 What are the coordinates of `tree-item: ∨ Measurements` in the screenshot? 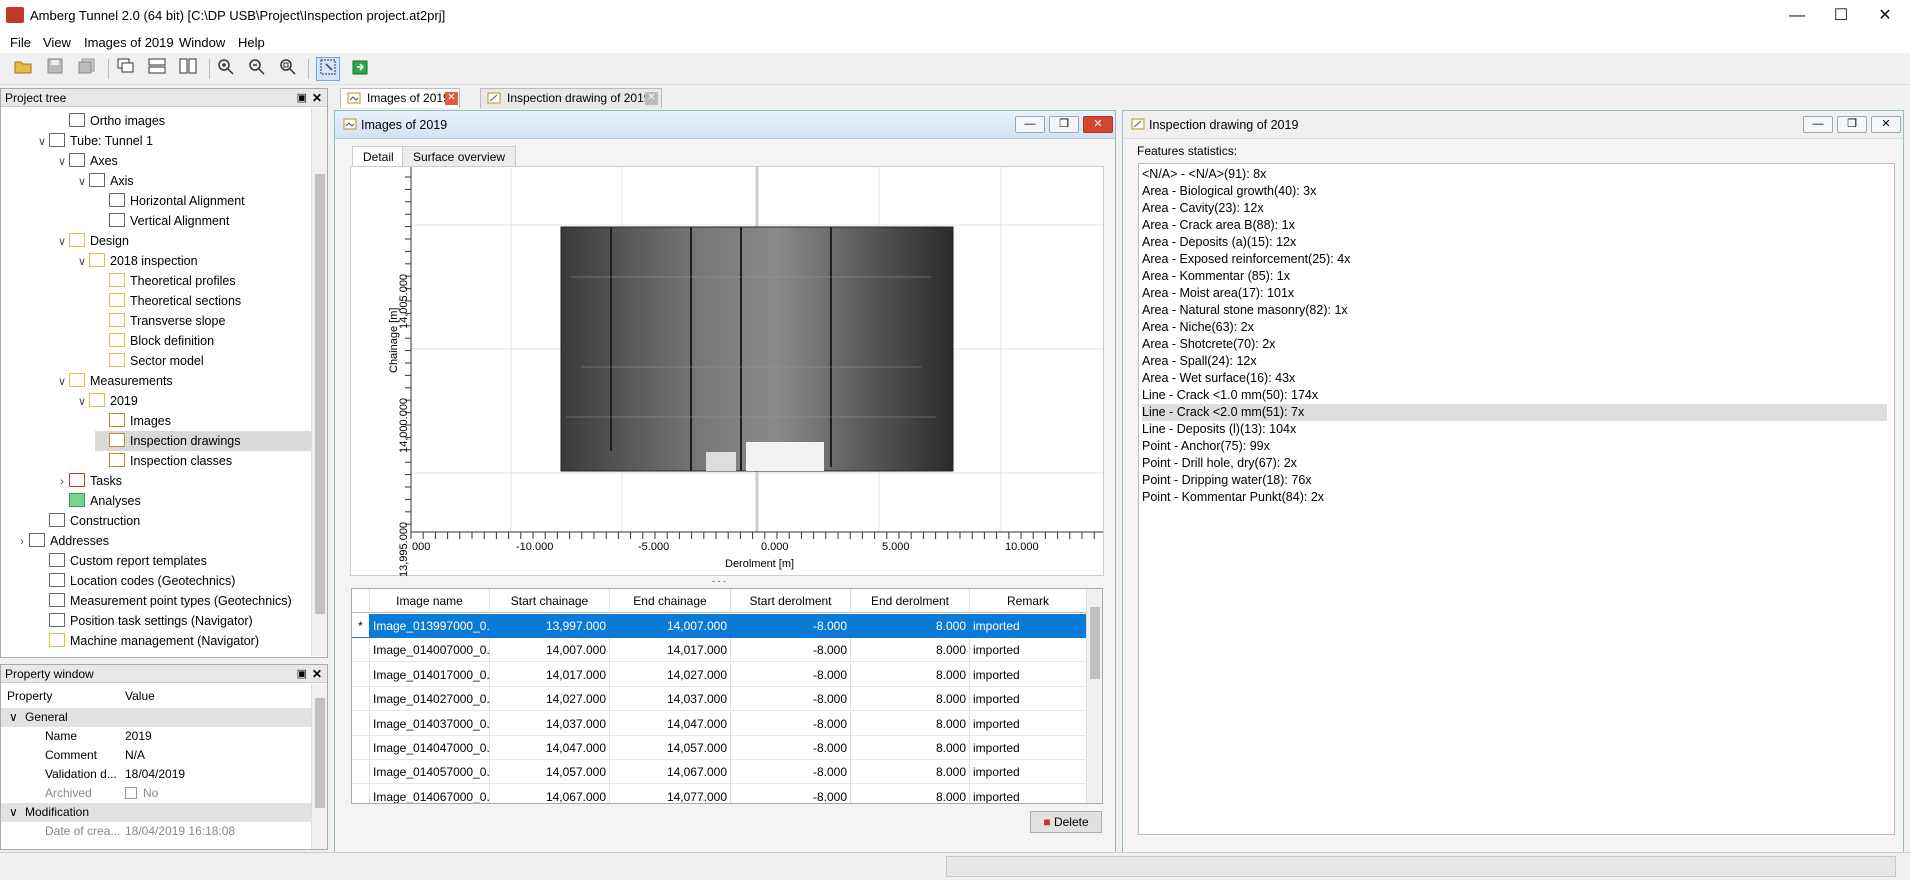 It's located at (114, 381).